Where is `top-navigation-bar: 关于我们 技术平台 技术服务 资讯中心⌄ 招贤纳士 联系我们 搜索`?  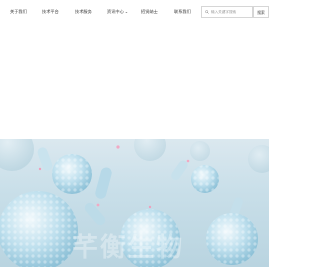 top-navigation-bar: 关于我们 技术平台 技术服务 资讯中心⌄ 招贤纳士 联系我们 搜索 is located at coordinates (134, 13).